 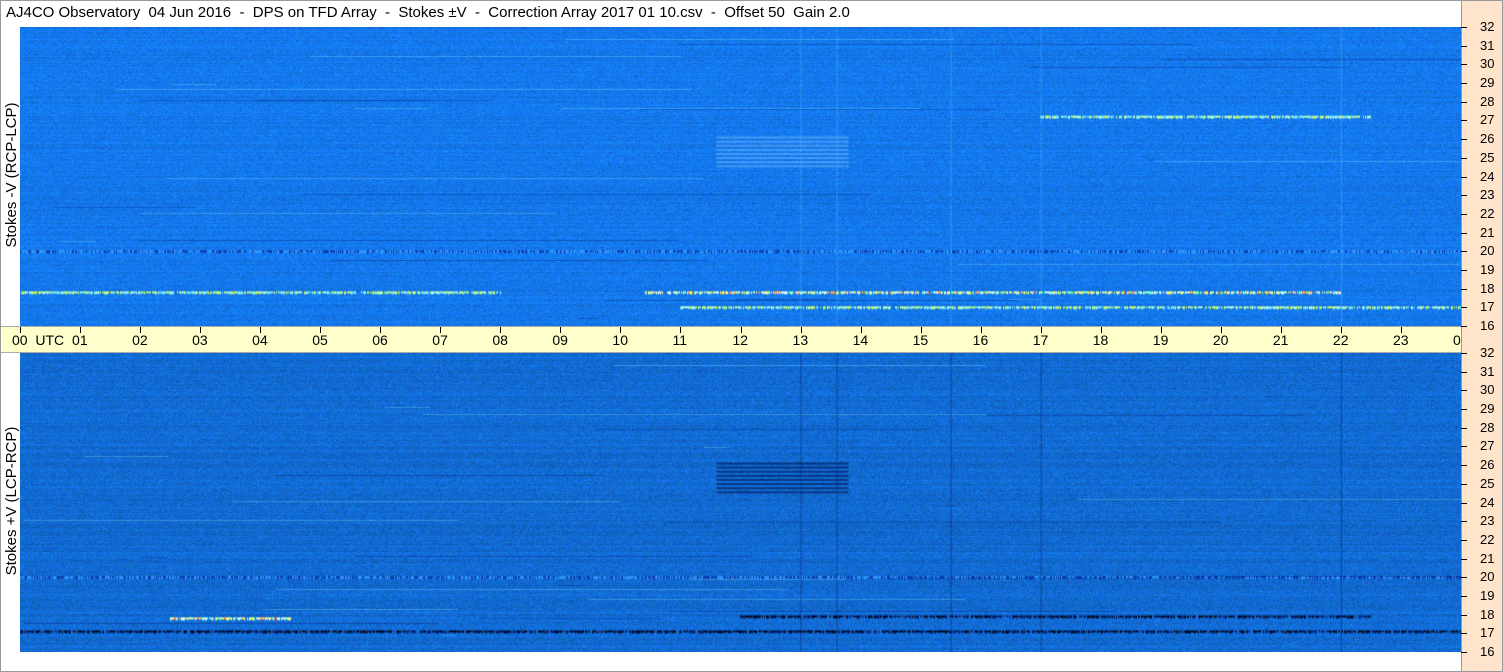 What do you see at coordinates (200, 340) in the screenshot?
I see `time-tick-label: 03` at bounding box center [200, 340].